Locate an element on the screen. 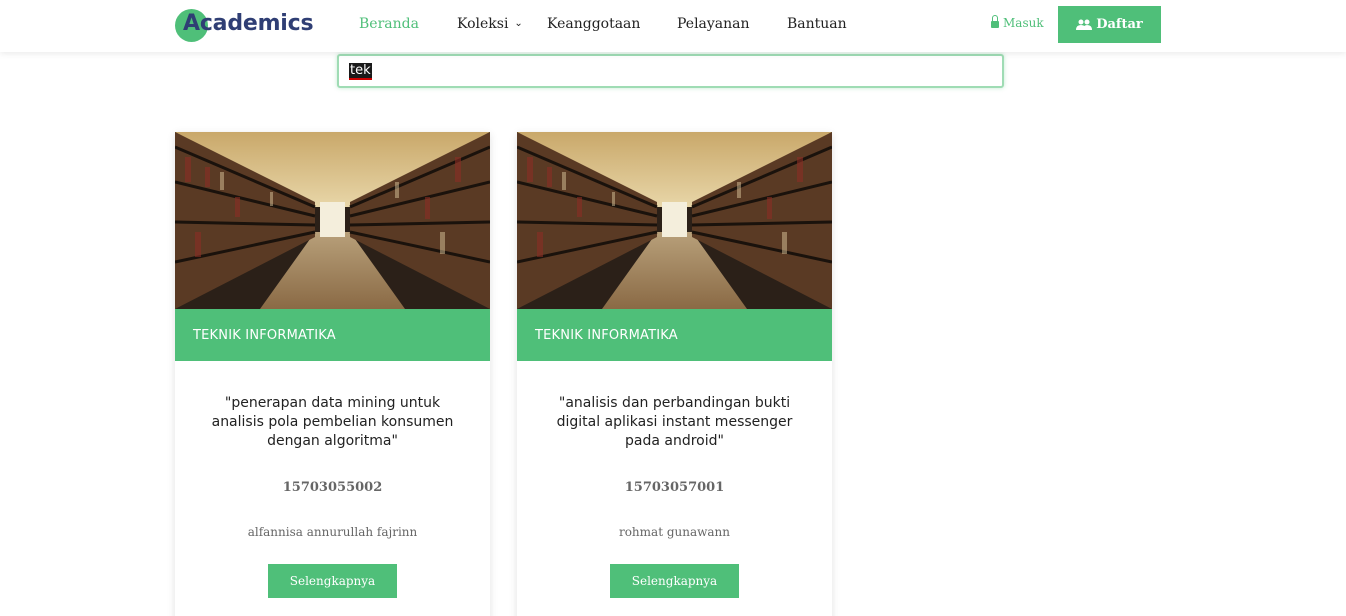 The width and height of the screenshot is (1346, 616). nav-pelayanan: Pelayanan is located at coordinates (713, 24).